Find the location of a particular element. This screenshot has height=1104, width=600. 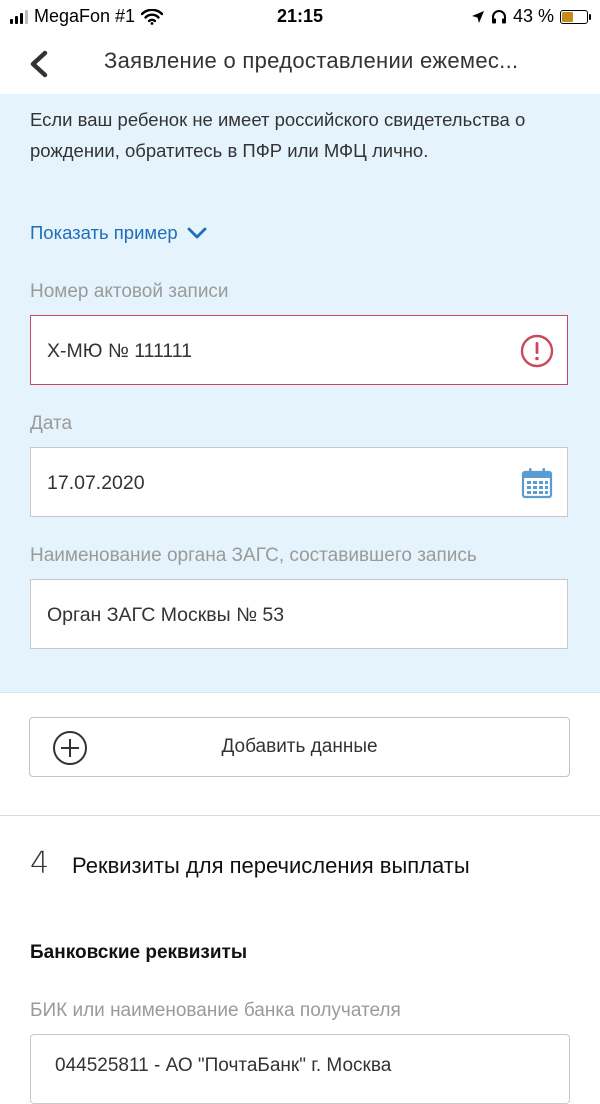

date-value: 17.07.2020 is located at coordinates (96, 483).